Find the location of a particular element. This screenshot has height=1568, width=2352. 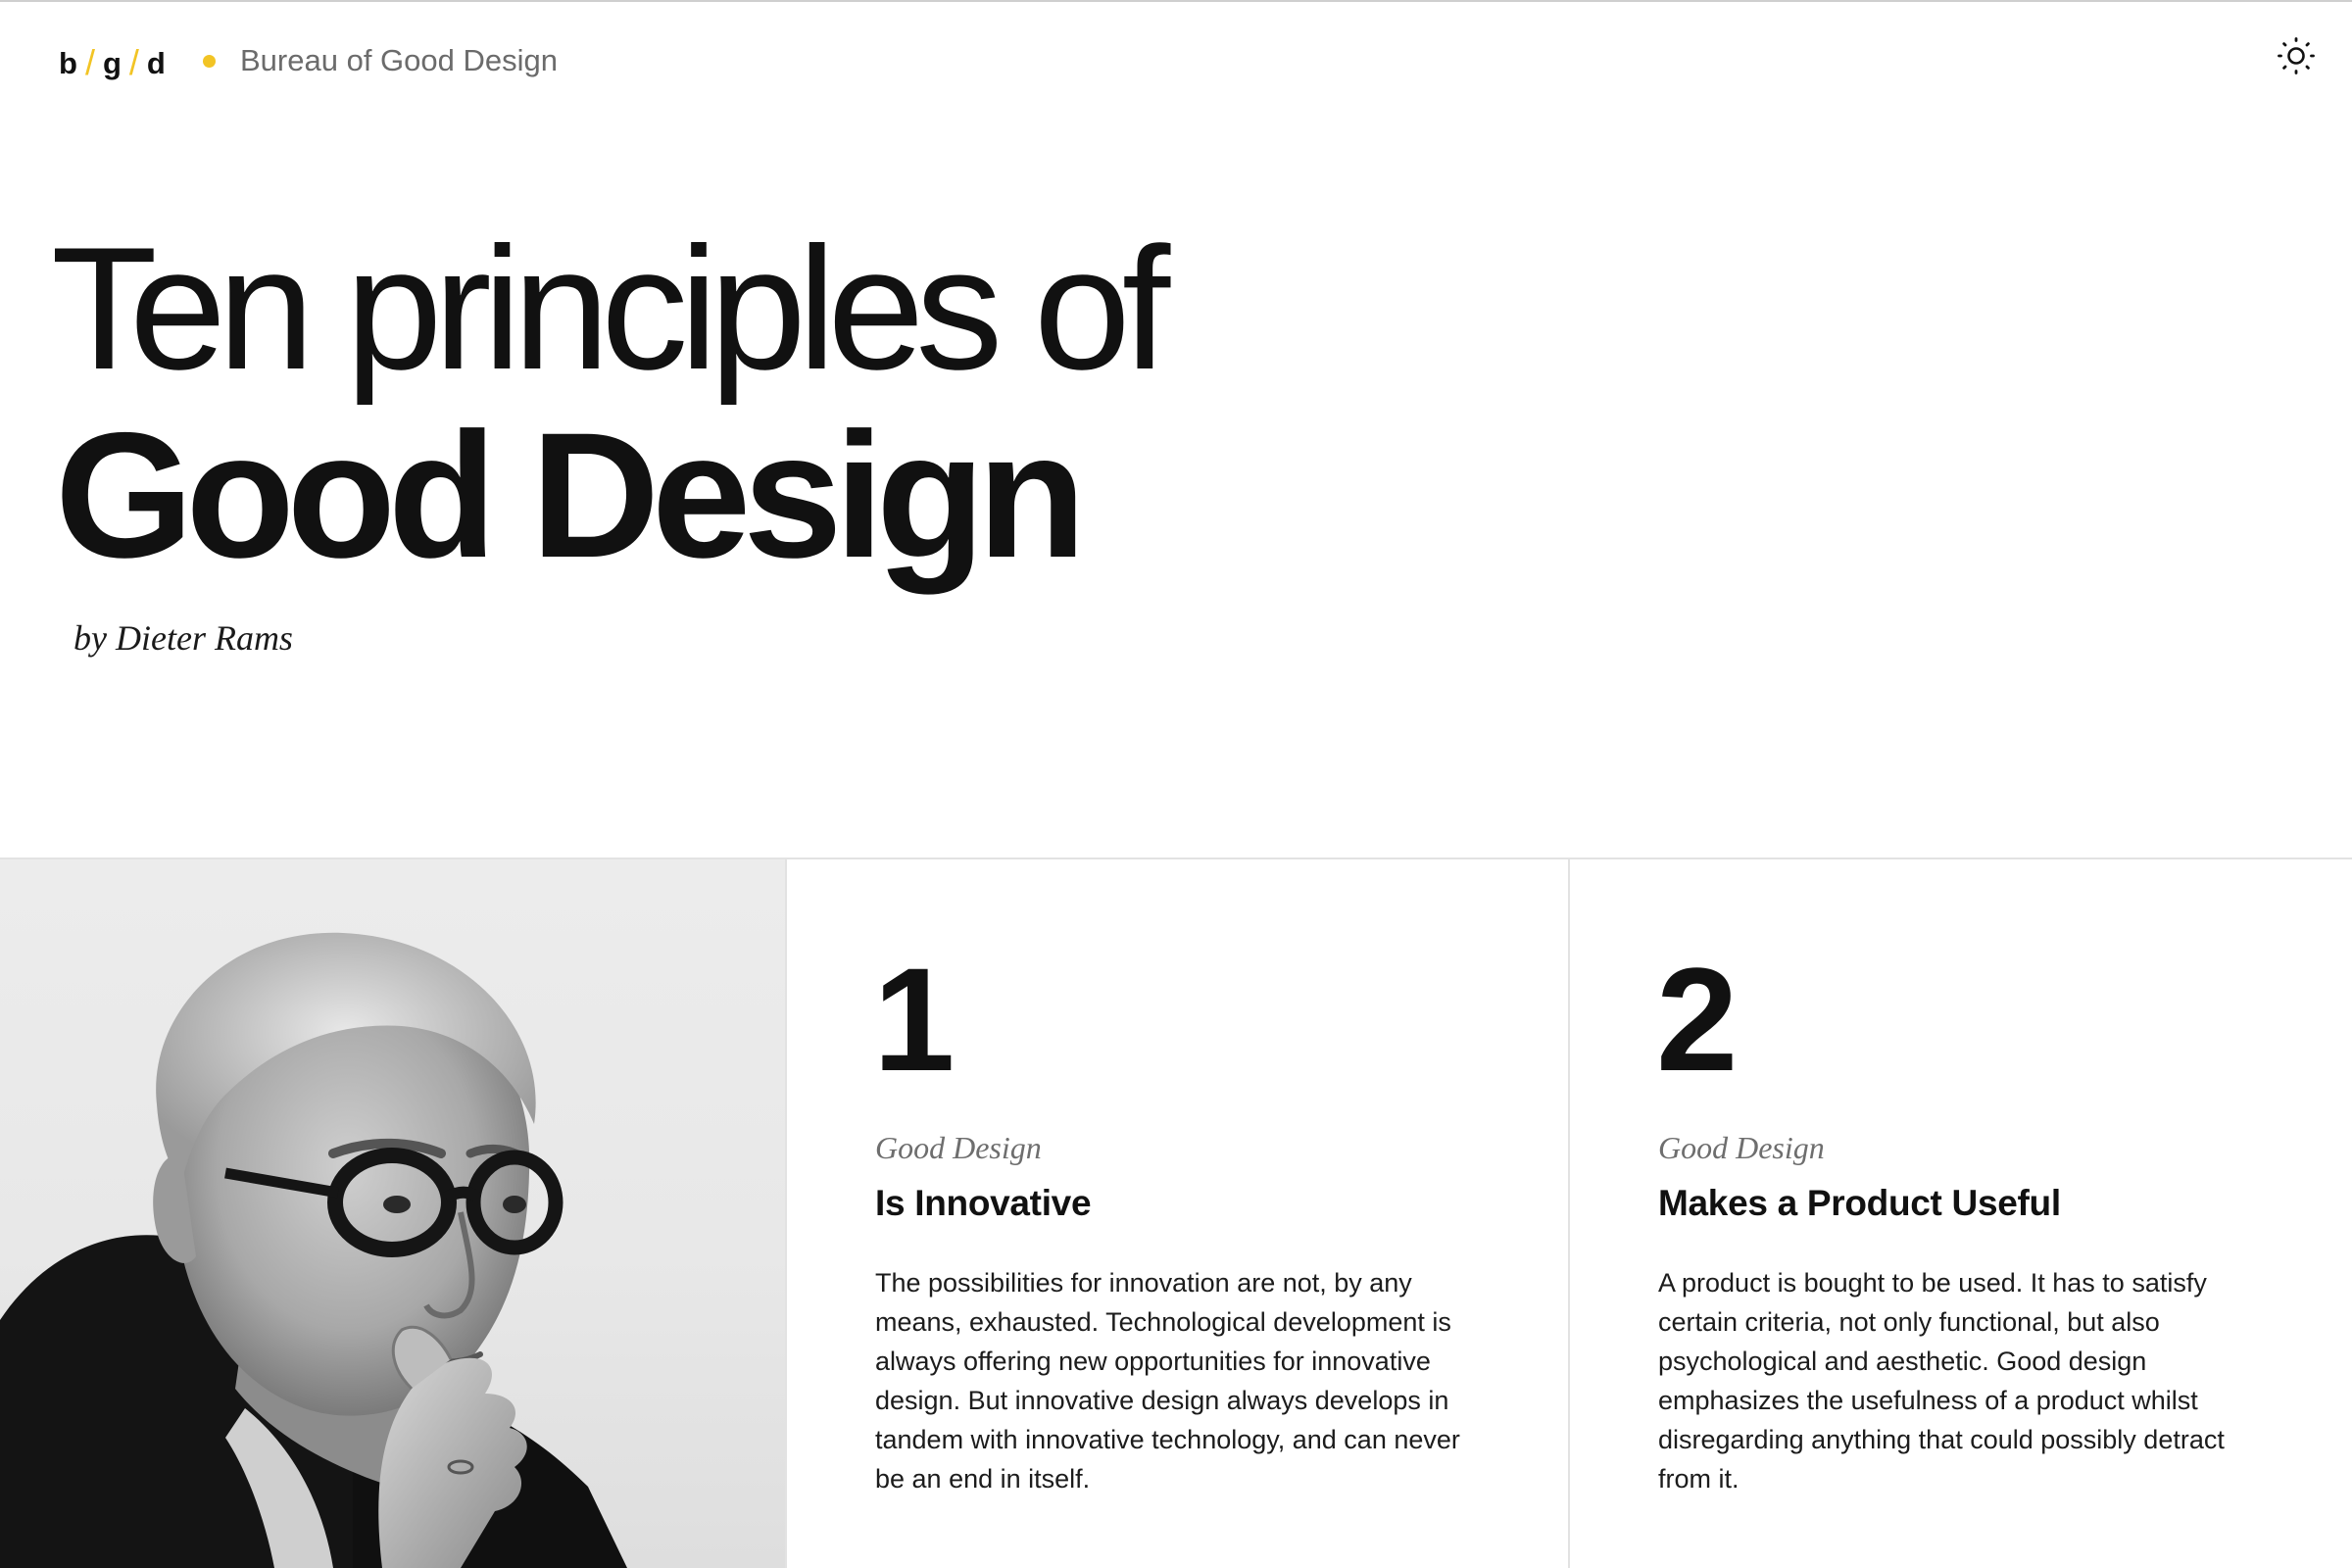

hero-title-bold: Good Design is located at coordinates (570, 495).